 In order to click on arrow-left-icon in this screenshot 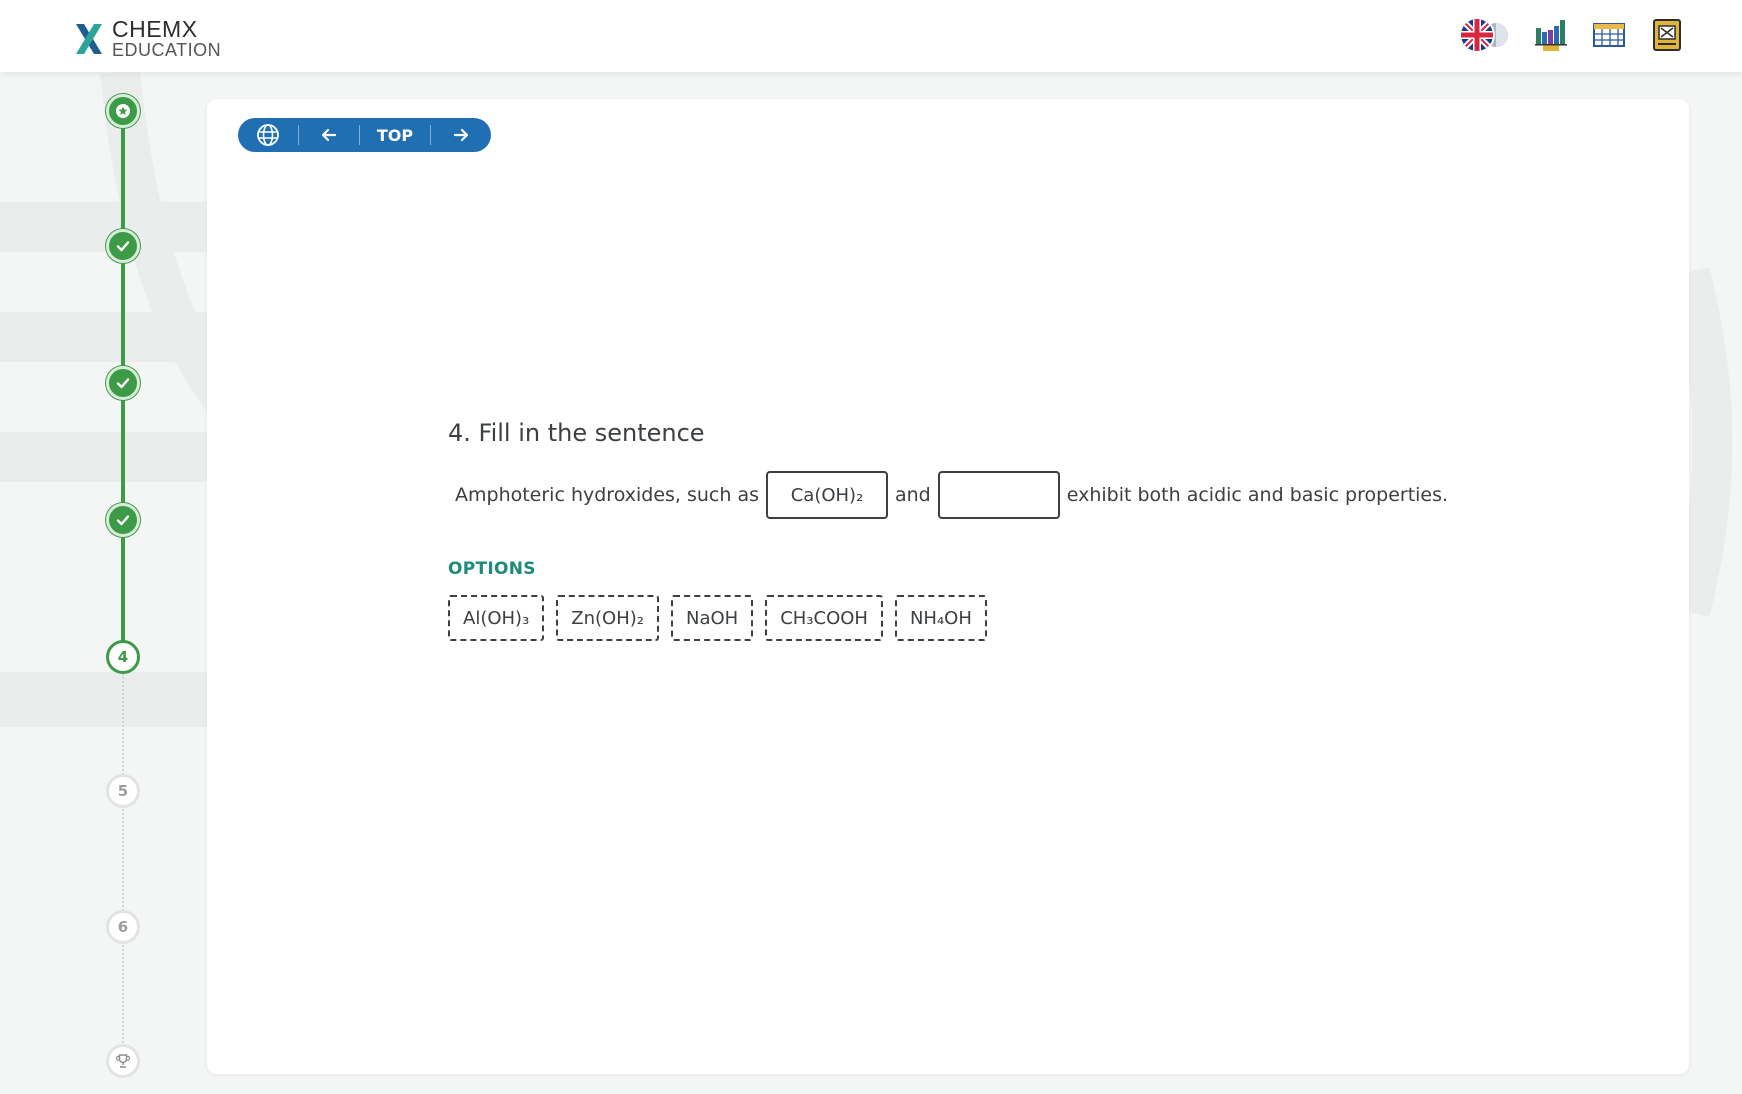, I will do `click(329, 135)`.